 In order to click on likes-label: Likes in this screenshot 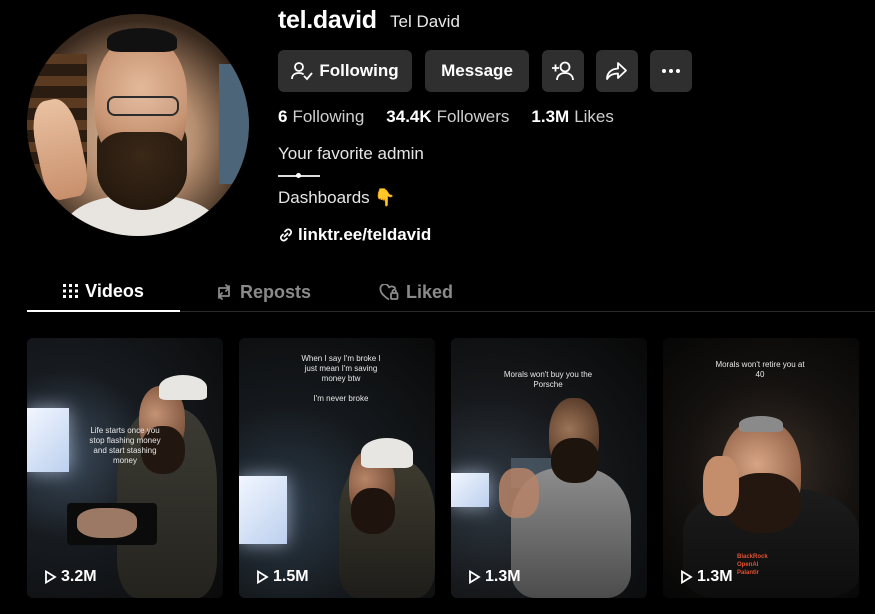, I will do `click(594, 116)`.